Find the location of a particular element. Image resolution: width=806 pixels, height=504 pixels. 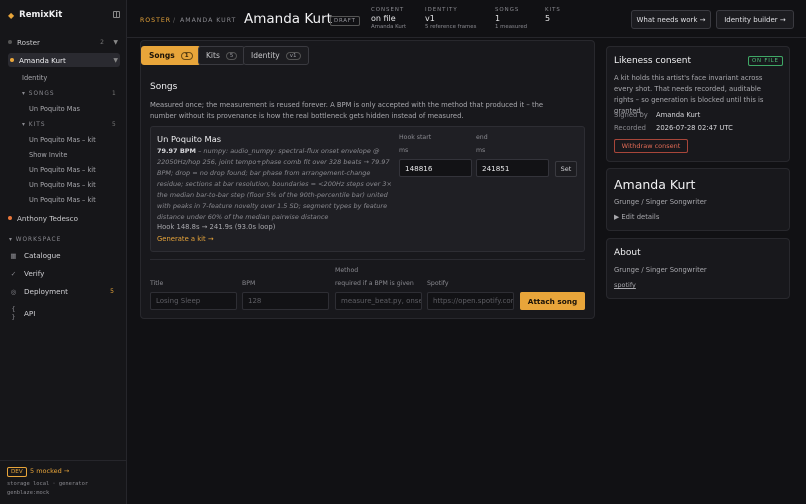

stat-label: SONGS is located at coordinates (507, 10).